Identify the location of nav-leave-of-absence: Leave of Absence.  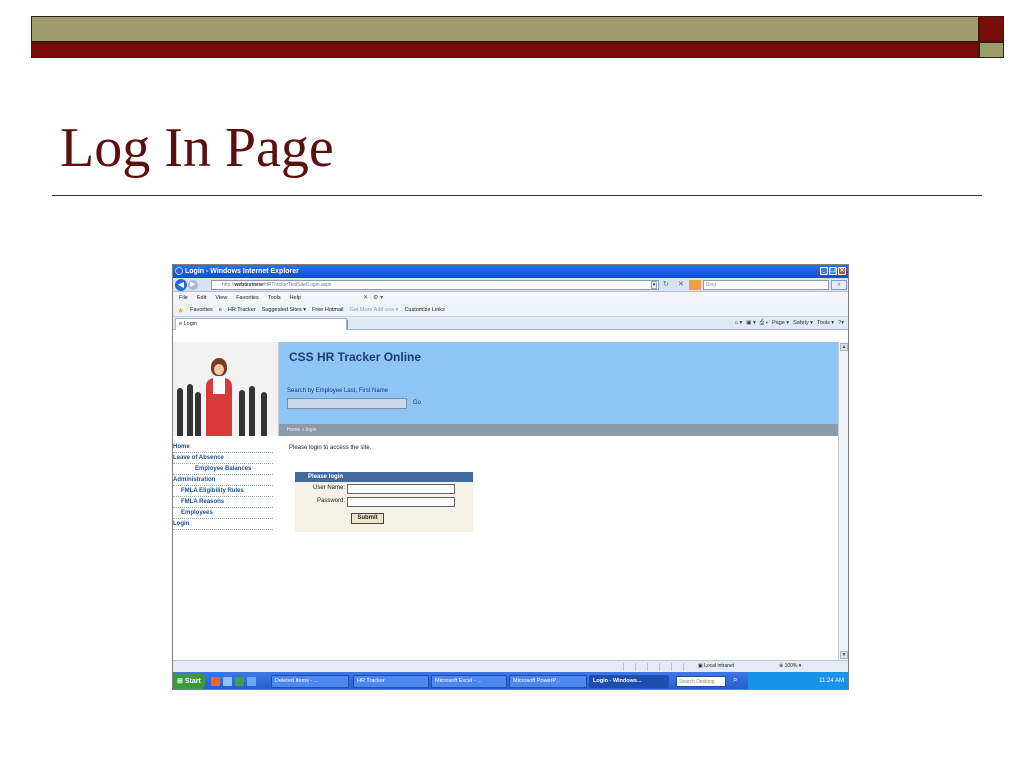
(223, 458).